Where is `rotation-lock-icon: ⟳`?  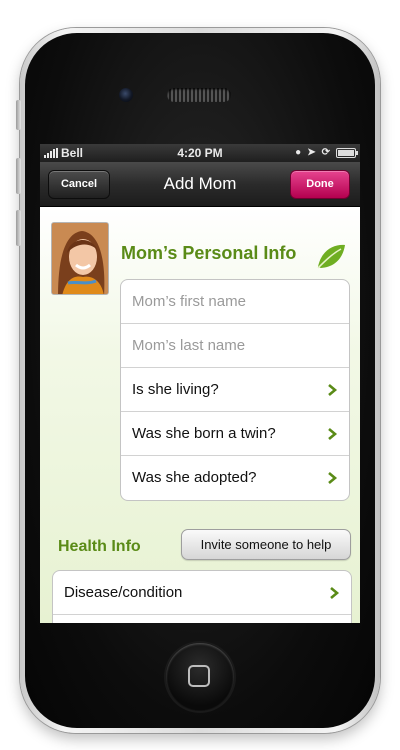
rotation-lock-icon: ⟳ is located at coordinates (325, 152).